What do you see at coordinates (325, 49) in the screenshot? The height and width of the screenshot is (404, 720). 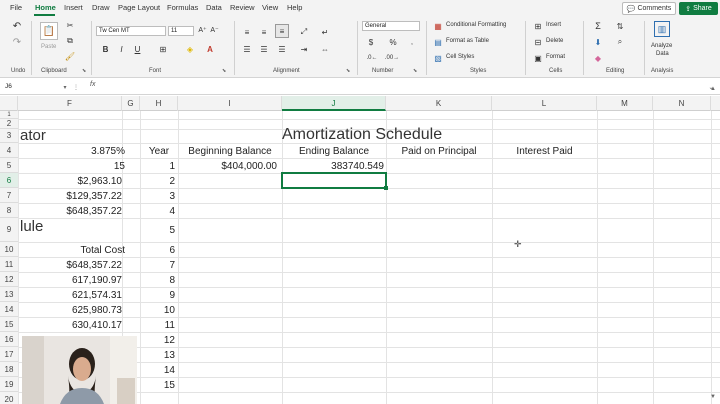 I see `merge-center-icon: ⇔` at bounding box center [325, 49].